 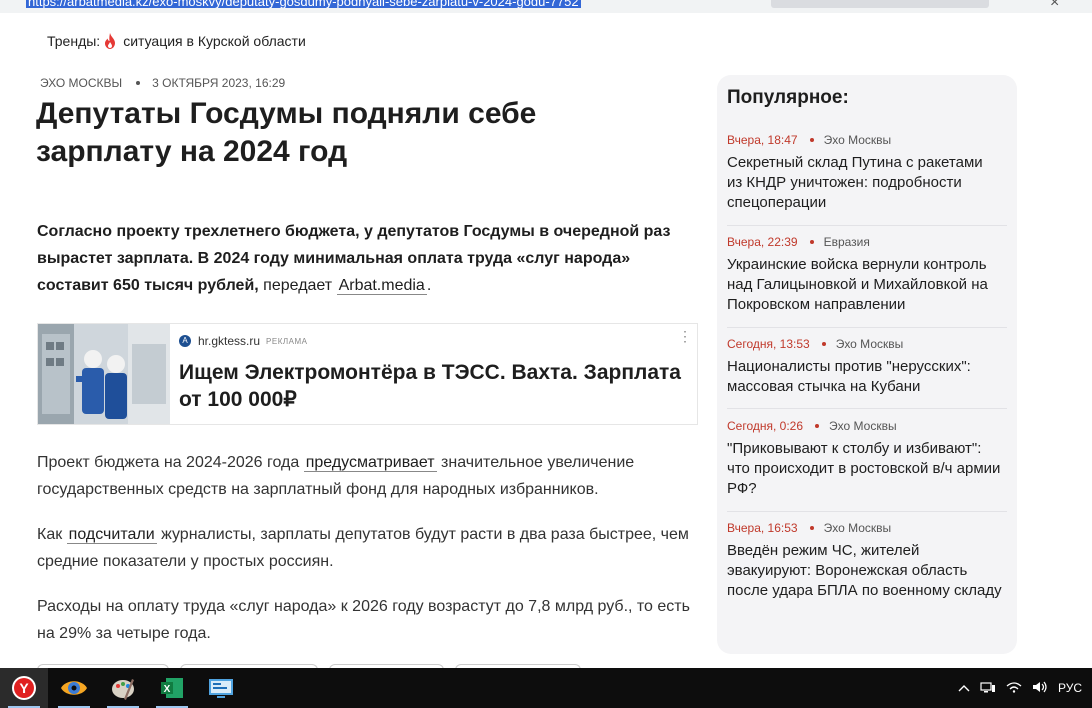 What do you see at coordinates (81, 83) in the screenshot?
I see `article-source: ЭХО МОСКВЫ` at bounding box center [81, 83].